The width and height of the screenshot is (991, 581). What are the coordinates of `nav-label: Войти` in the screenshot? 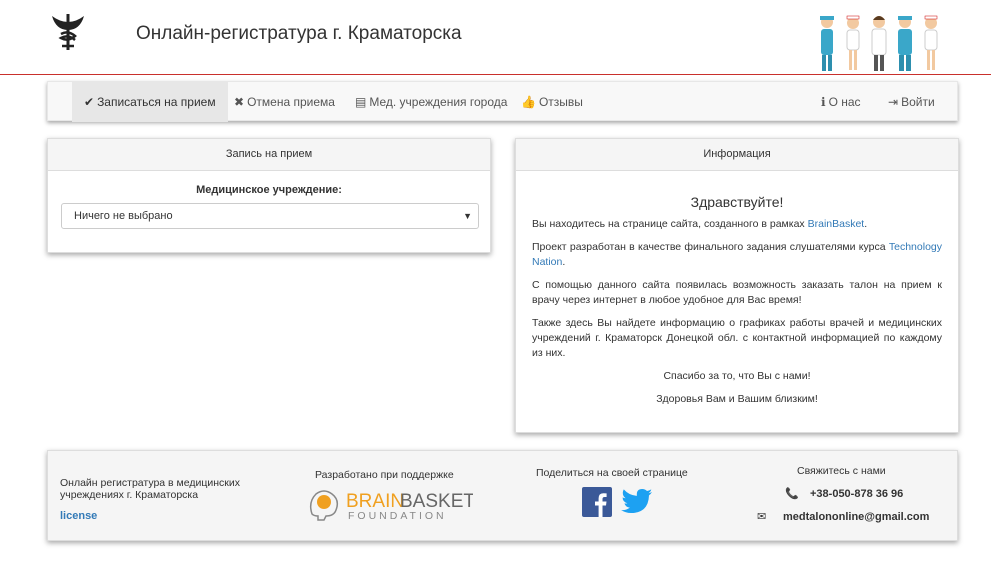 It's located at (918, 102).